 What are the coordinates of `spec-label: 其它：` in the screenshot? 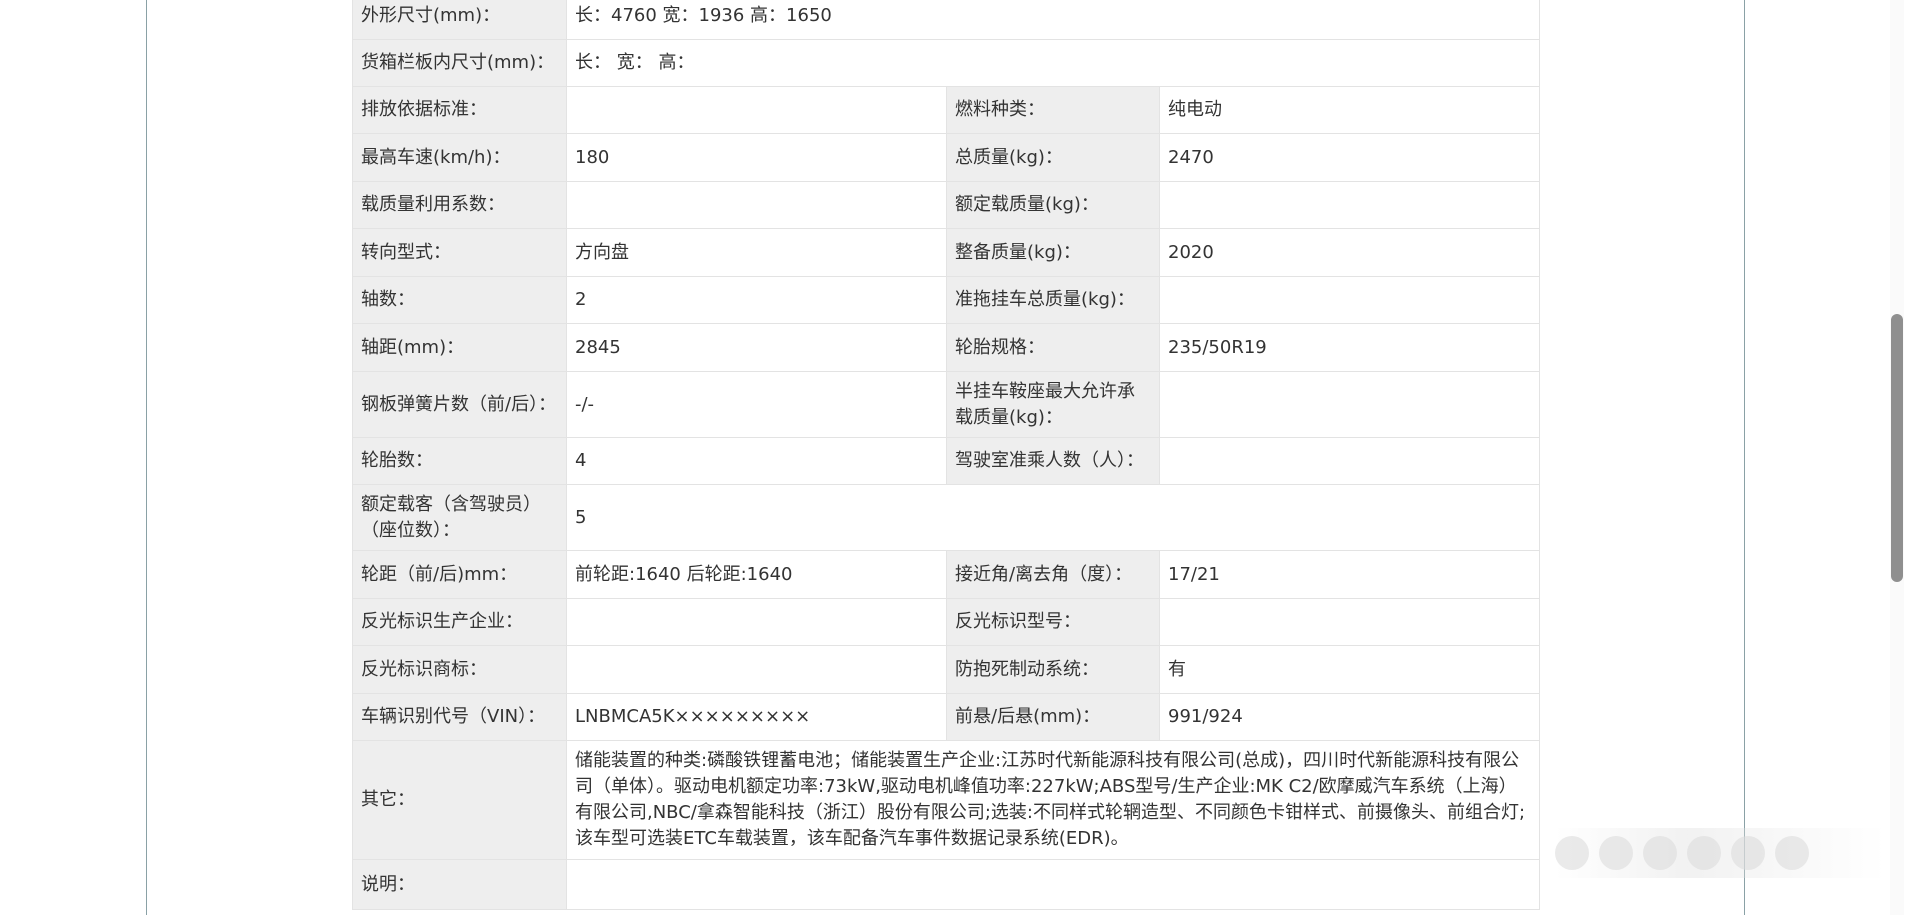 It's located at (459, 800).